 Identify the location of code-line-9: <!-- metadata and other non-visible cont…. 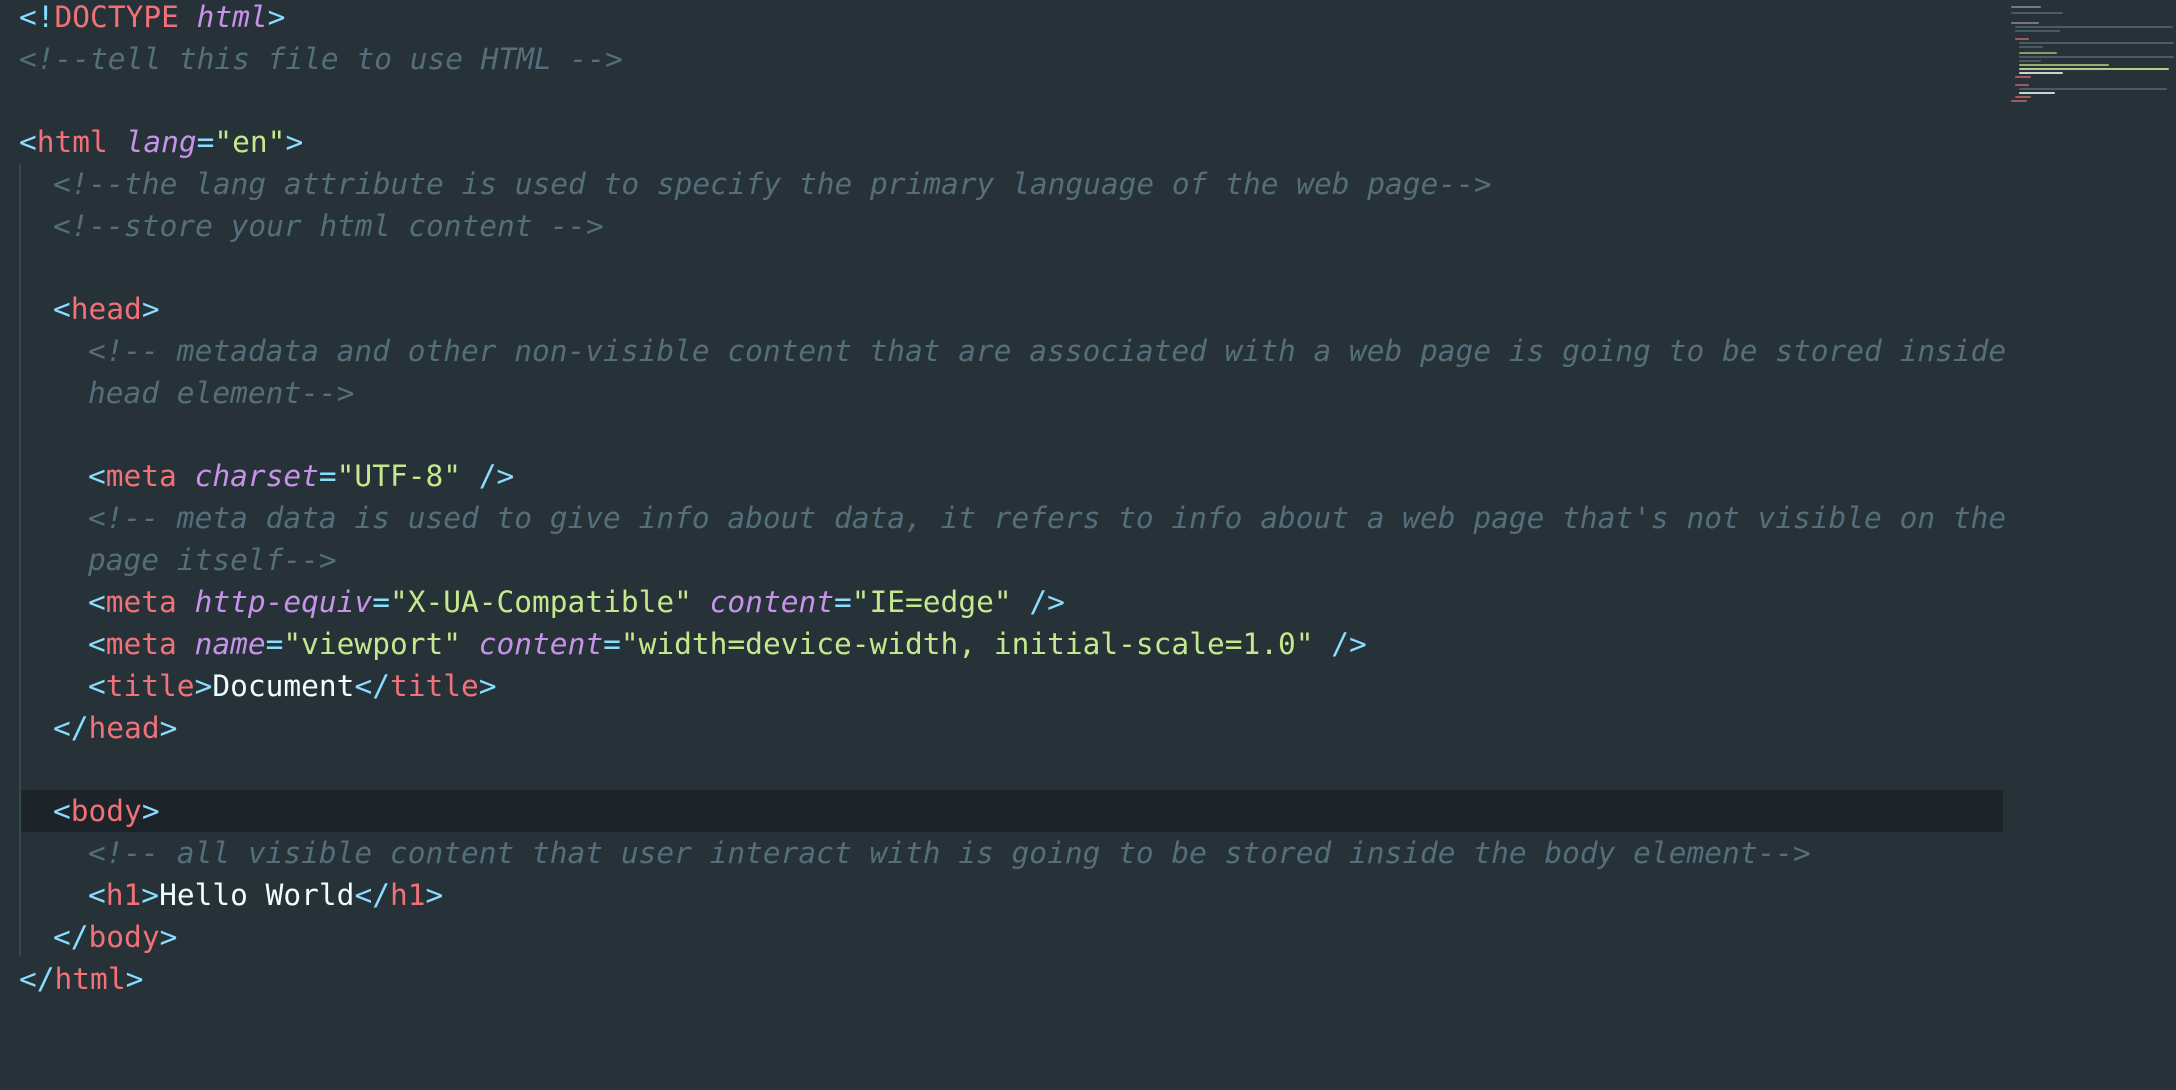
(1047, 351).